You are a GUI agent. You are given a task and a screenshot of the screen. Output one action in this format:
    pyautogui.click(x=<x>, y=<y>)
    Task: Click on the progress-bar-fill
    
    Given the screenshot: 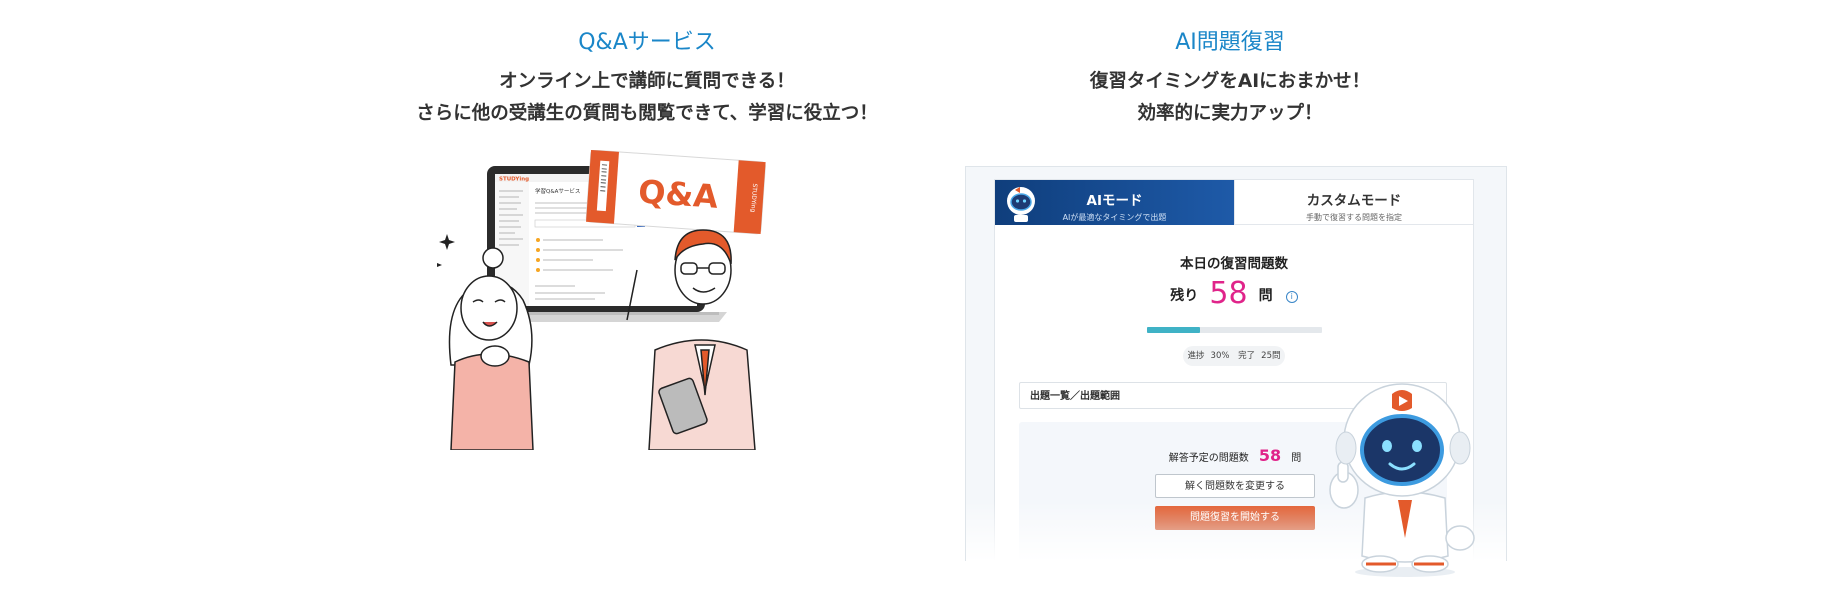 What is the action you would take?
    pyautogui.click(x=1173, y=330)
    